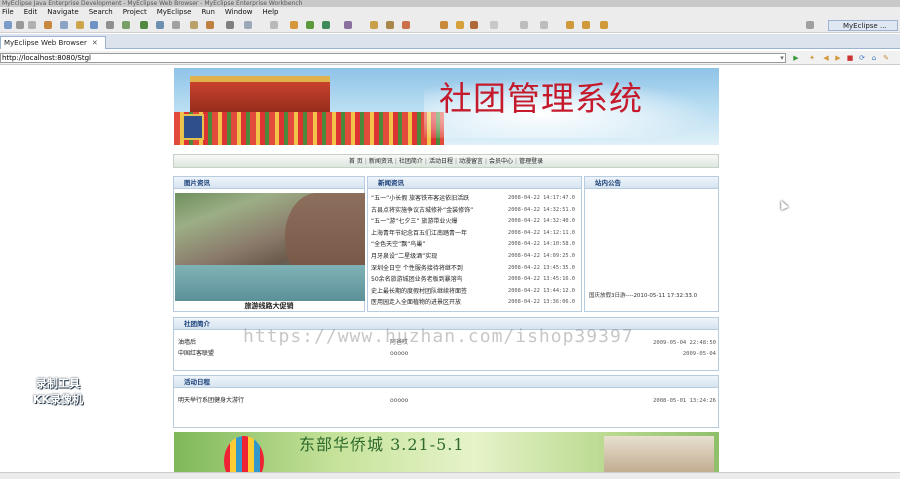 The height and width of the screenshot is (479, 900). What do you see at coordinates (570, 25) in the screenshot?
I see `last-edit-icon` at bounding box center [570, 25].